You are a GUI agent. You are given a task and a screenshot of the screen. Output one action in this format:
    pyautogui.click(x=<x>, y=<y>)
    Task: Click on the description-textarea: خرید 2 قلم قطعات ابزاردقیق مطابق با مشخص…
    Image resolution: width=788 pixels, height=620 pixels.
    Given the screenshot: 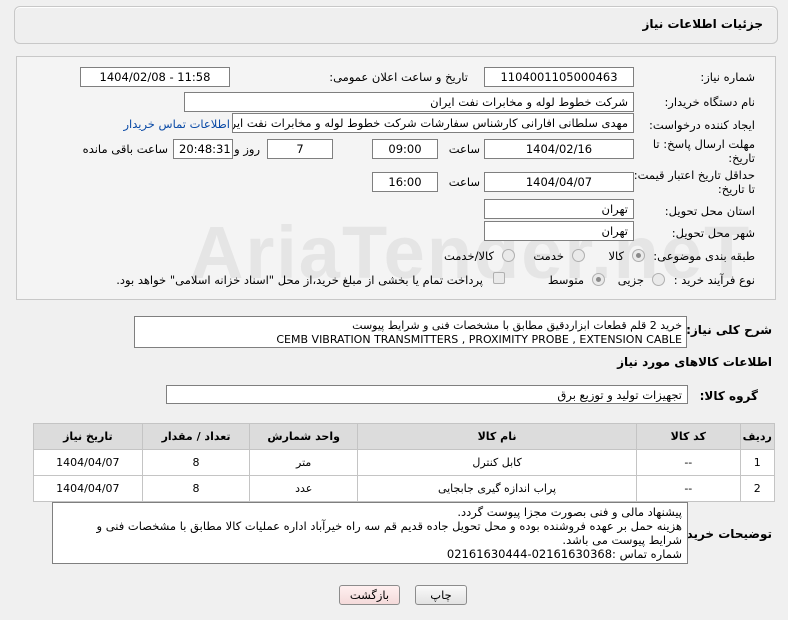 What is the action you would take?
    pyautogui.click(x=410, y=332)
    